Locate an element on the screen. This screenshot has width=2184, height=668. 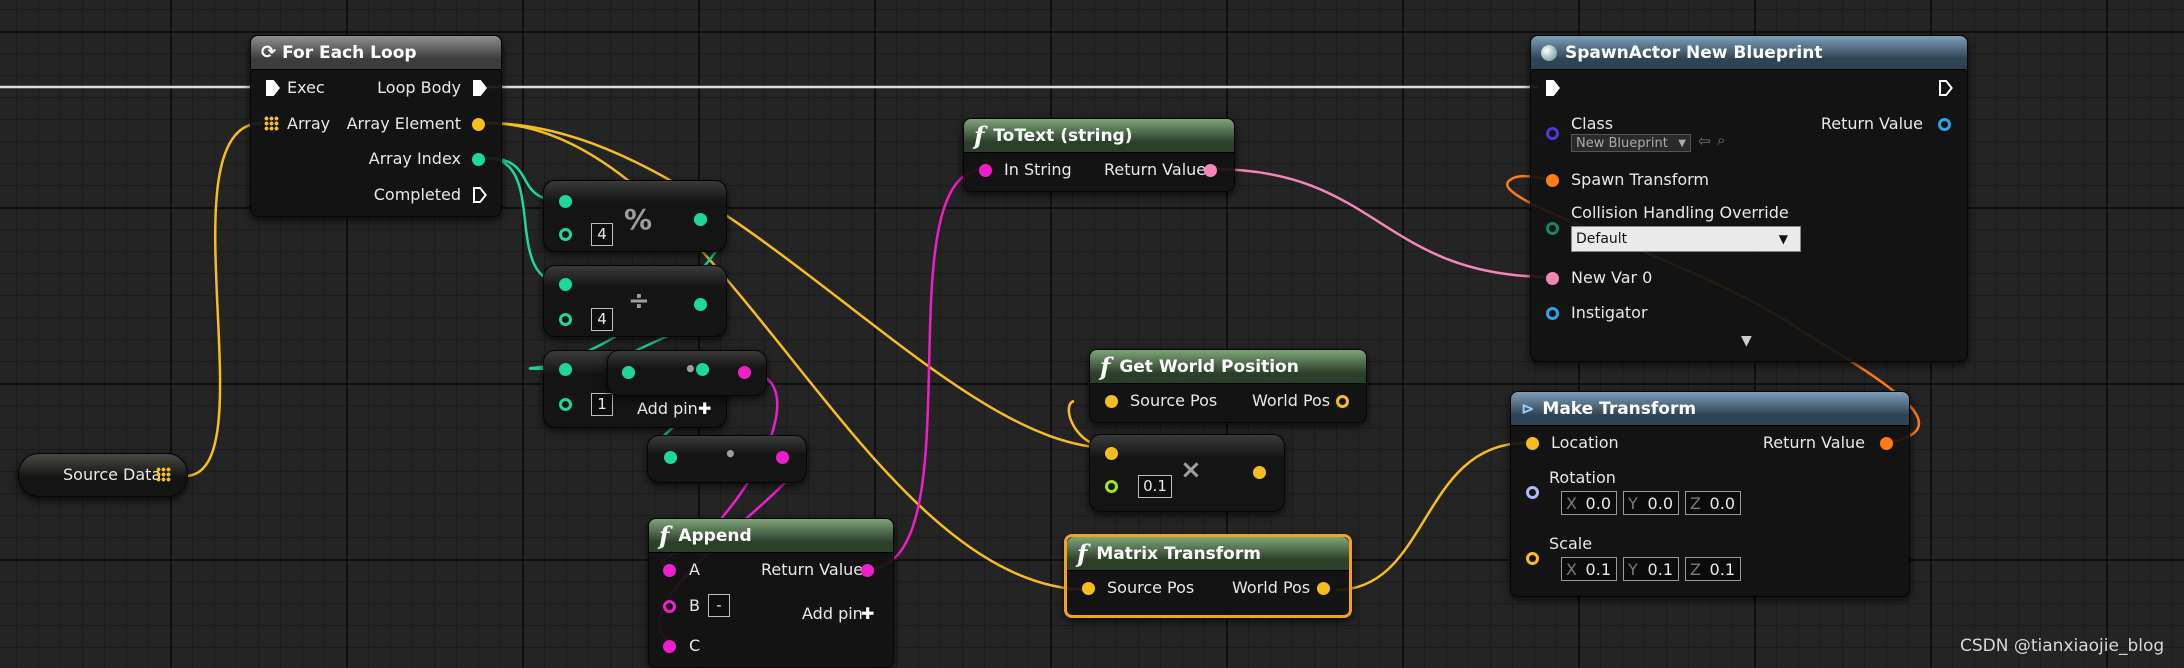
spawn-class-select: New Blueprint ▼ is located at coordinates (1631, 143).